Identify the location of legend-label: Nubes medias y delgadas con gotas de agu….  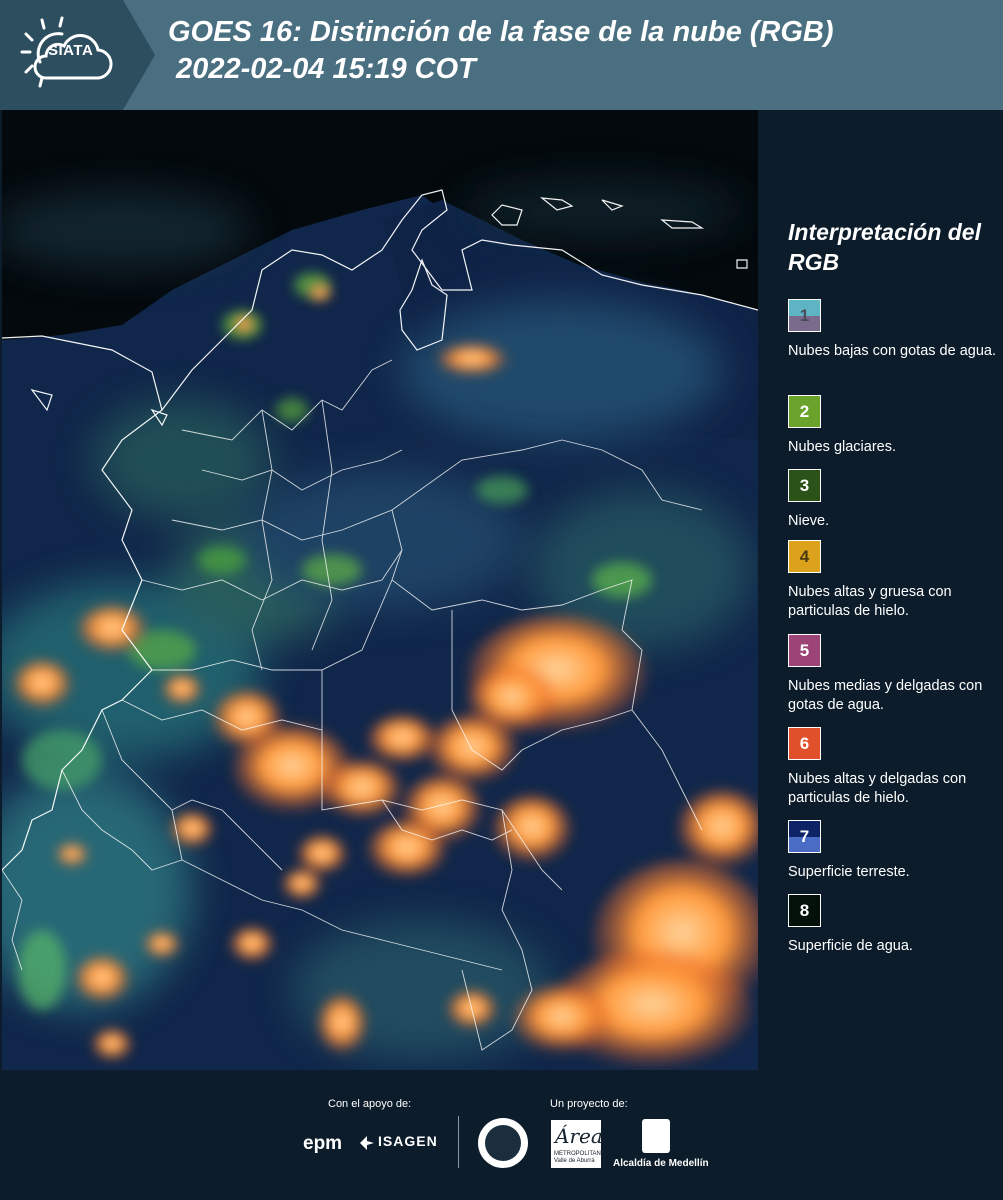
(885, 695).